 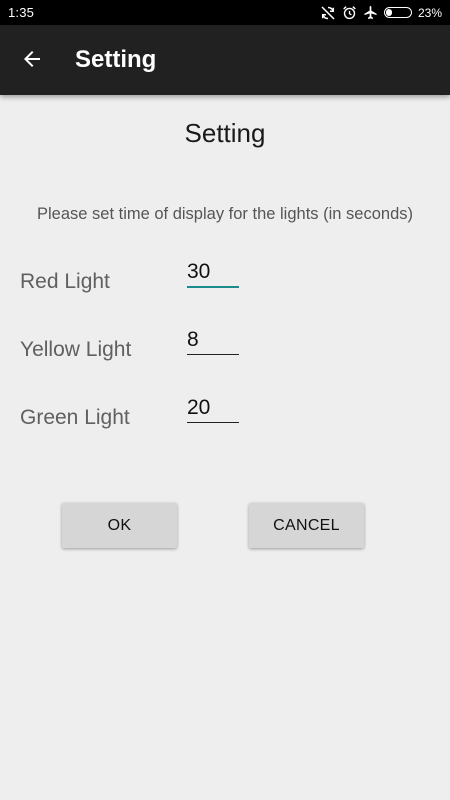 I want to click on red-light-input, so click(x=213, y=273).